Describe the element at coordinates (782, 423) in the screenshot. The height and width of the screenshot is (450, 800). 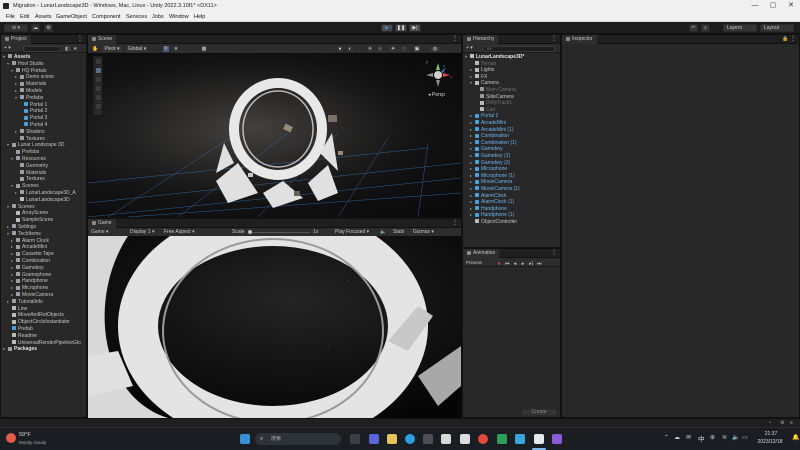
I see `status-settings-icon: ⚙` at that location.